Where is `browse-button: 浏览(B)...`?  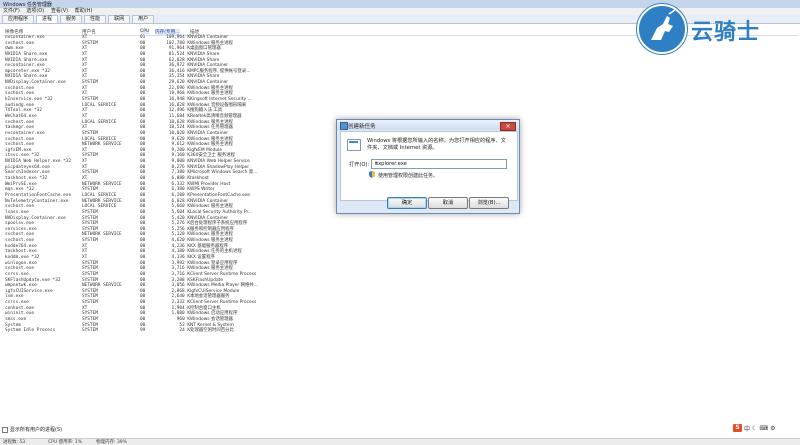 browse-button: 浏览(B)... is located at coordinates (489, 203).